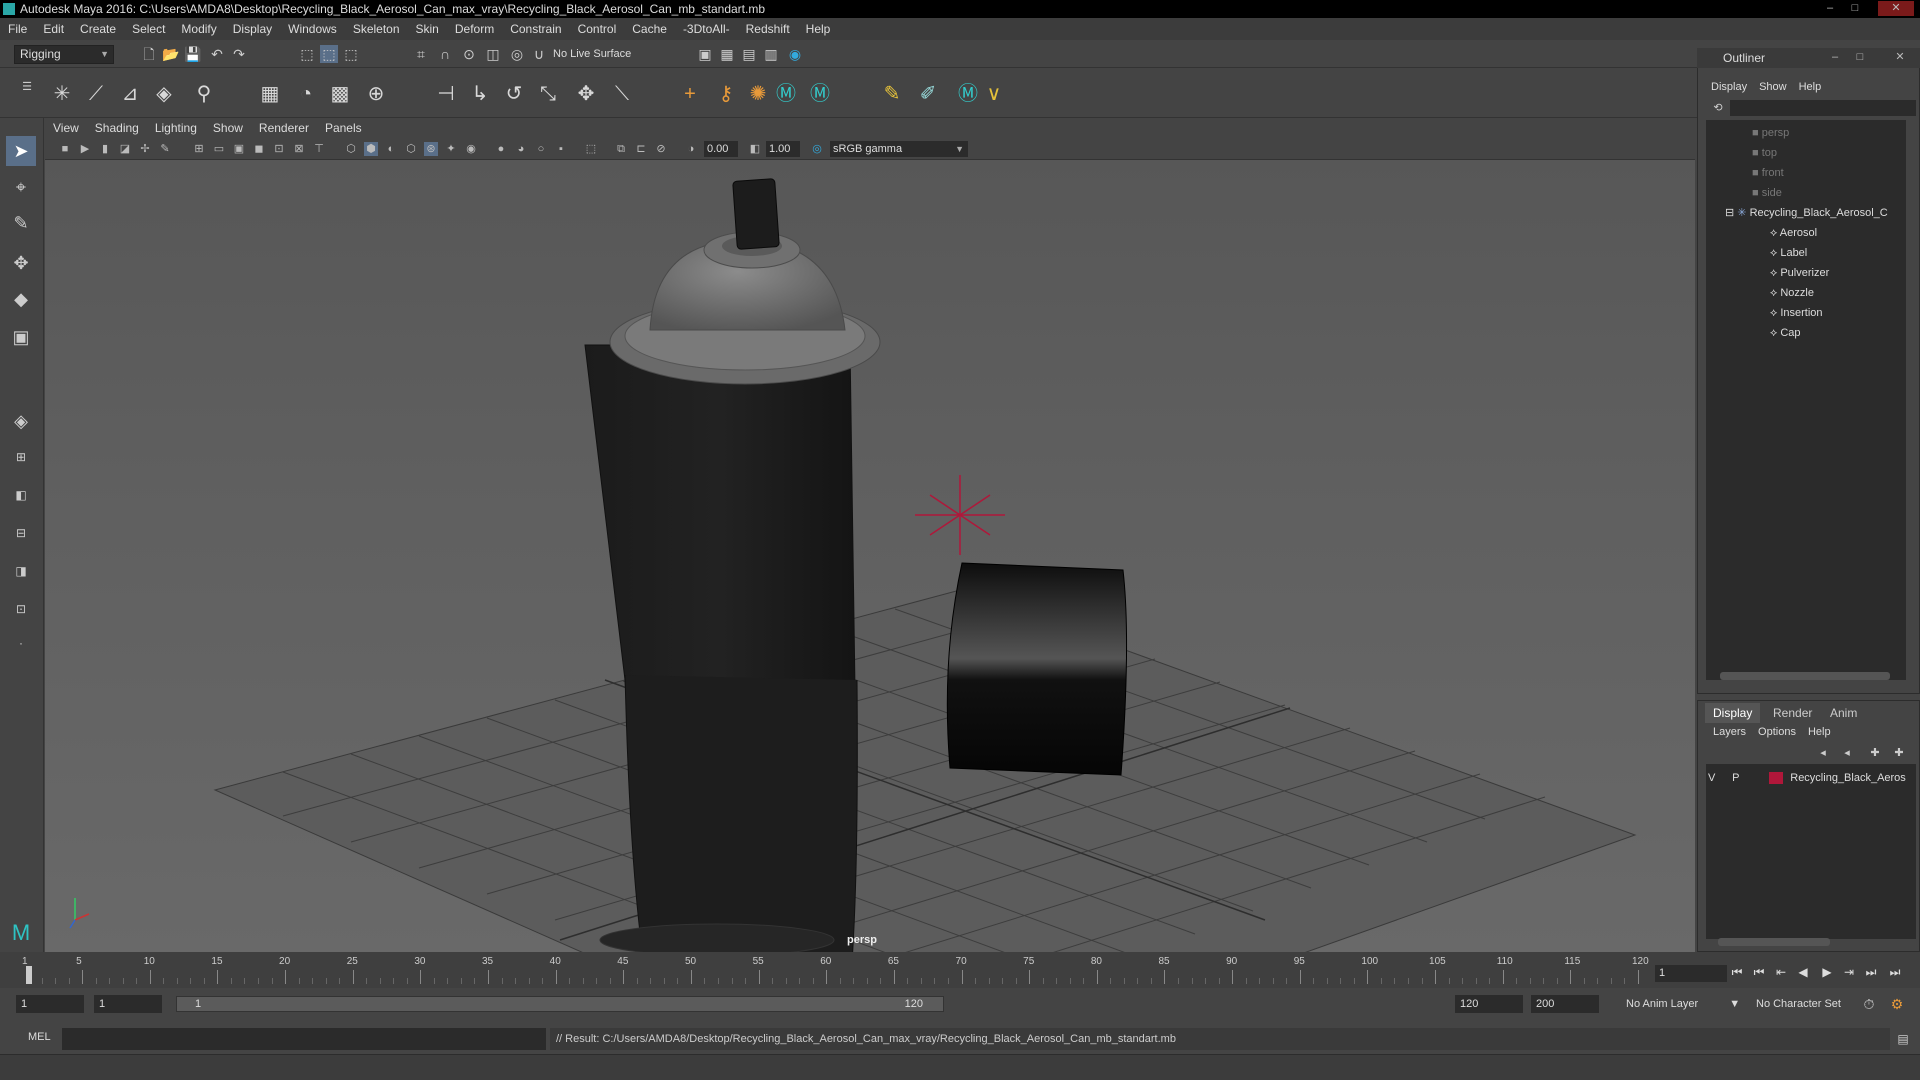 The image size is (1920, 1080). Describe the element at coordinates (474, 29) in the screenshot. I see `menu-deform: Deform` at that location.